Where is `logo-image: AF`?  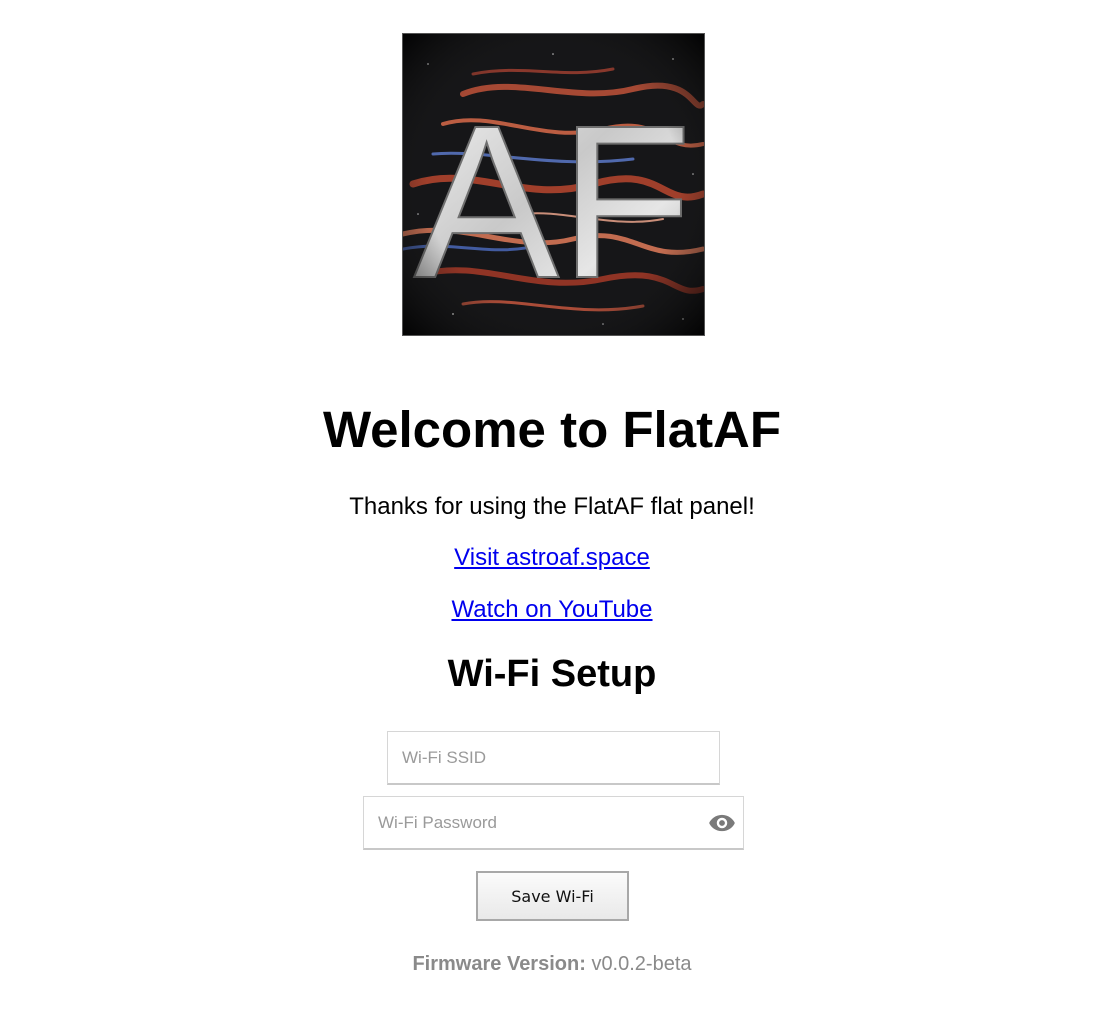
logo-image: AF is located at coordinates (553, 184).